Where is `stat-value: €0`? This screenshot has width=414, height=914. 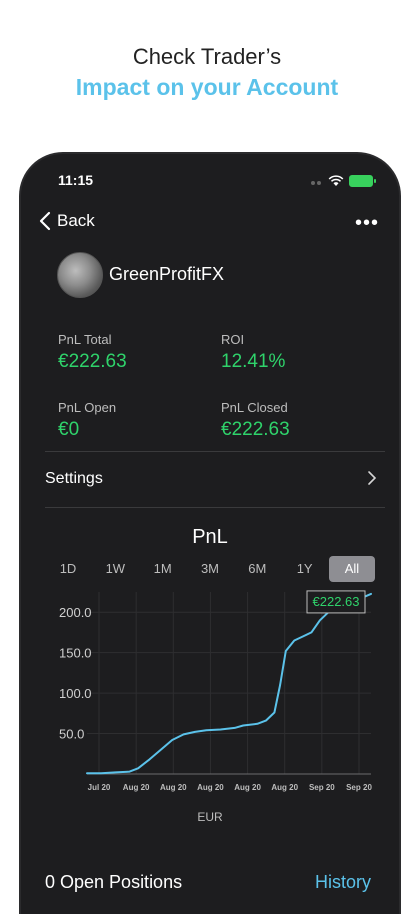 stat-value: €0 is located at coordinates (69, 429).